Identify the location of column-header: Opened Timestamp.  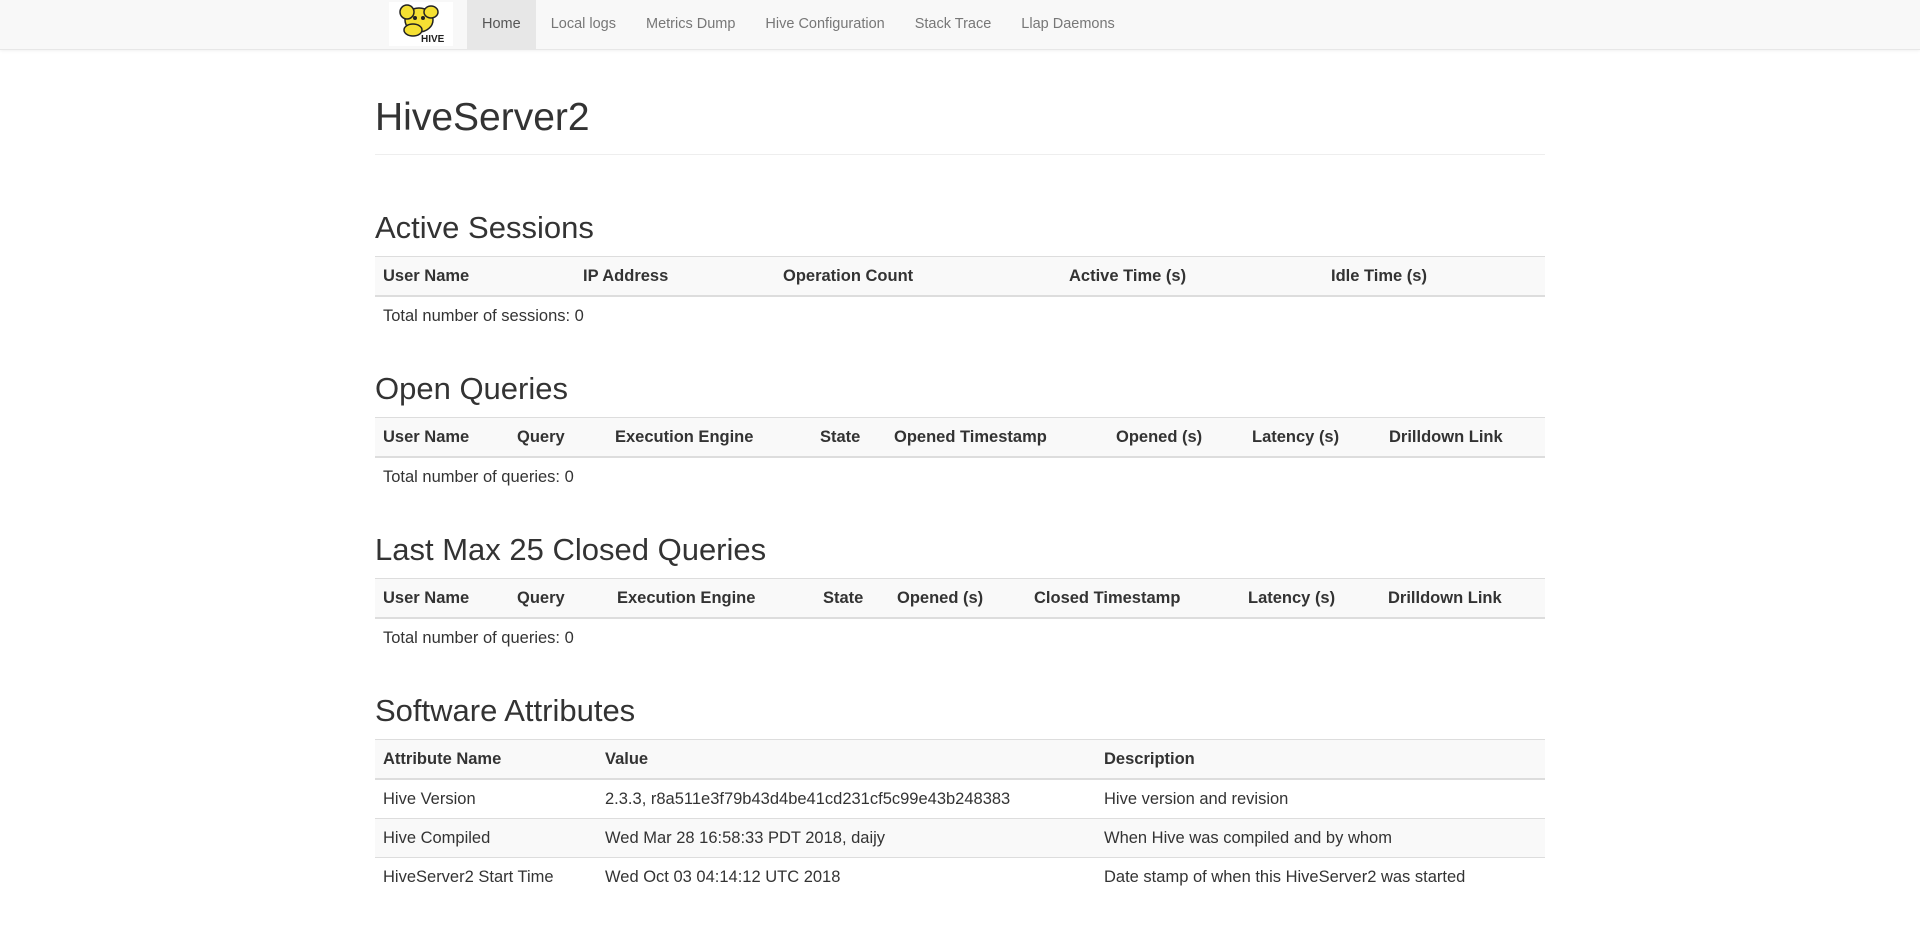
(997, 438).